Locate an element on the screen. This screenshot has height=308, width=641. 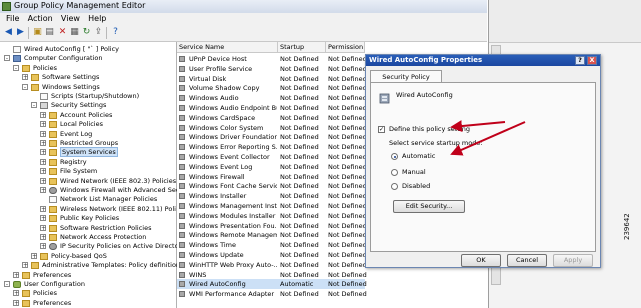
arrow-to-define-checkbox is located at coordinates (478, 126).